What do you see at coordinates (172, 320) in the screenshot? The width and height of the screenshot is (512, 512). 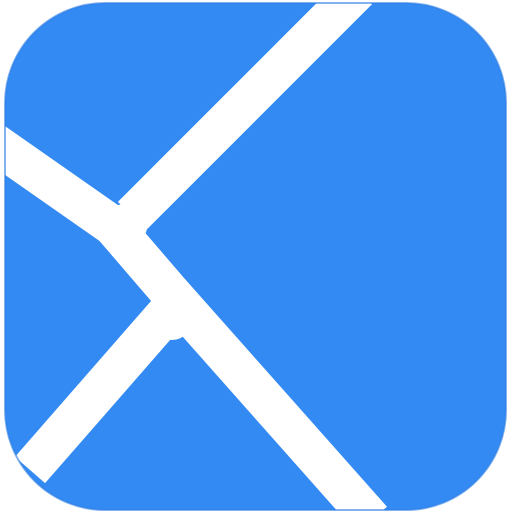 I see `joint-lower` at bounding box center [172, 320].